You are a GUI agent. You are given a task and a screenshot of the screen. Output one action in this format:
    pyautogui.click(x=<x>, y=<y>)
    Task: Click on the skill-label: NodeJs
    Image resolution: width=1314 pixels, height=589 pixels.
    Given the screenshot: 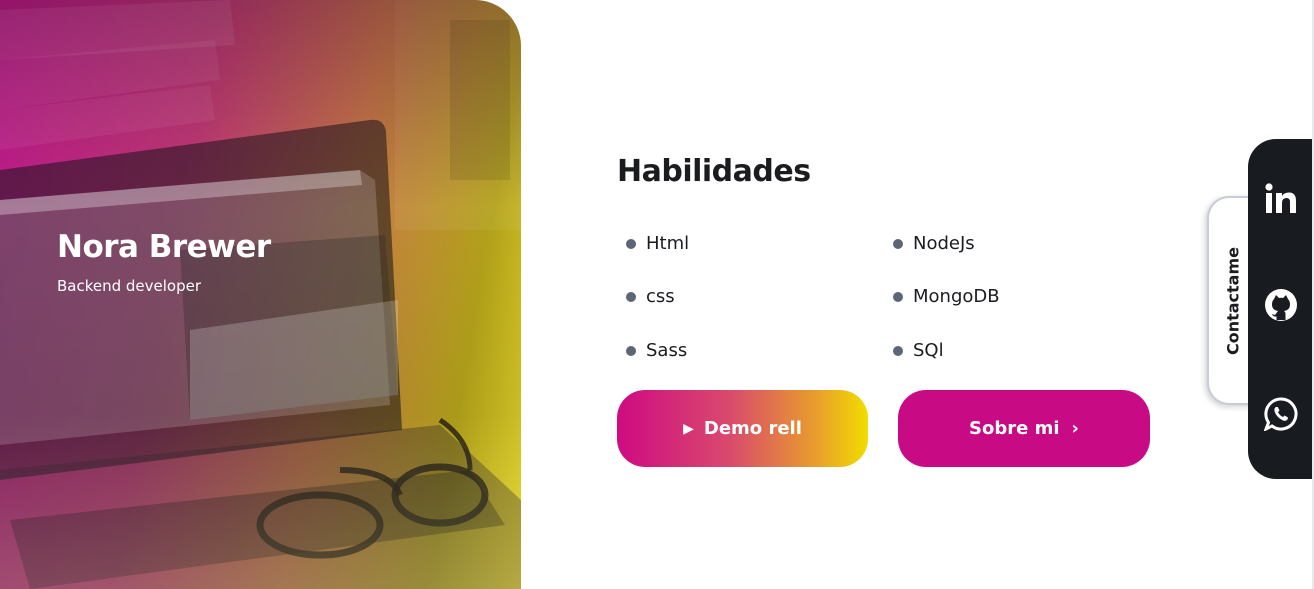 What is the action you would take?
    pyautogui.click(x=944, y=243)
    